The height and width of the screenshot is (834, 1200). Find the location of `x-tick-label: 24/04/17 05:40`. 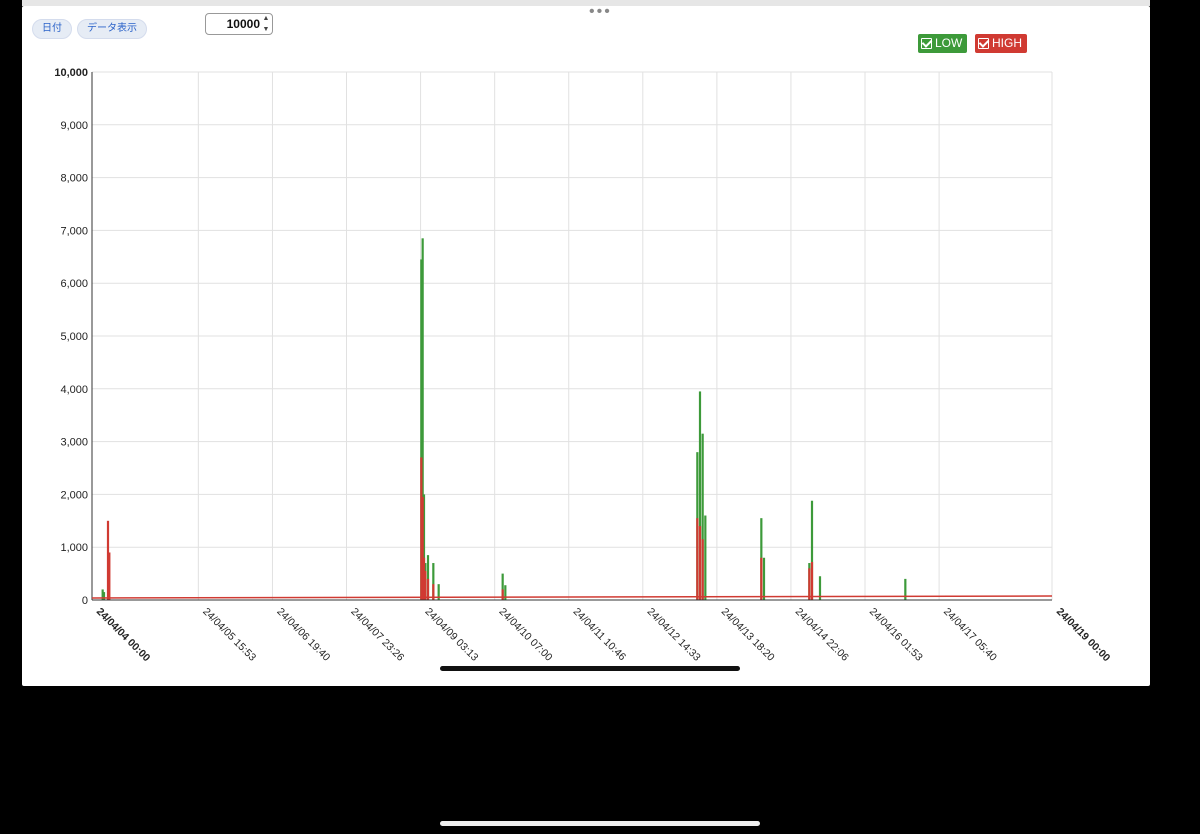

x-tick-label: 24/04/17 05:40 is located at coordinates (970, 635).